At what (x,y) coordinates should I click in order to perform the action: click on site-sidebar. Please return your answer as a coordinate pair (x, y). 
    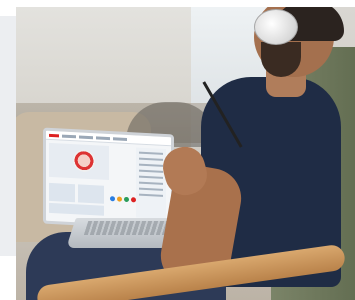
    Looking at the image, I should click on (151, 183).